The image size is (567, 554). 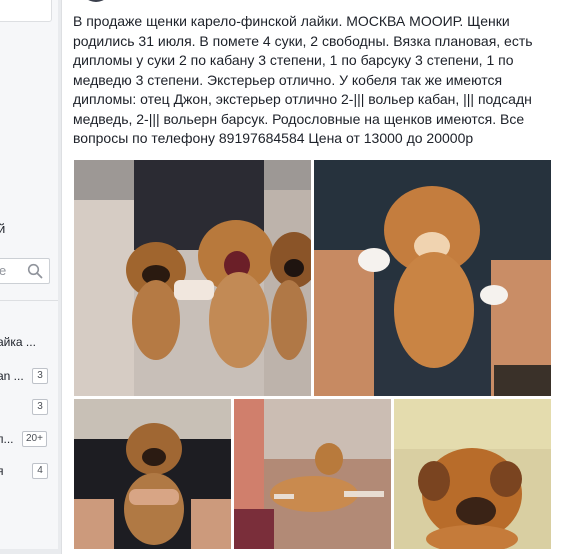 What do you see at coordinates (3, 270) in the screenshot?
I see `search-placeholder: е` at bounding box center [3, 270].